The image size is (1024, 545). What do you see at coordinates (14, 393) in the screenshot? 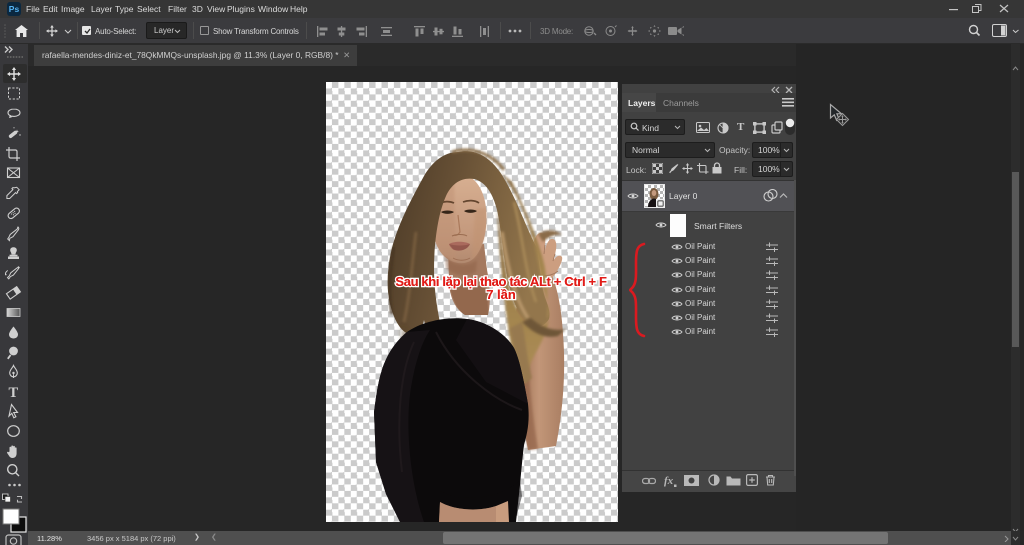
I see `svg-text: T` at bounding box center [14, 393].